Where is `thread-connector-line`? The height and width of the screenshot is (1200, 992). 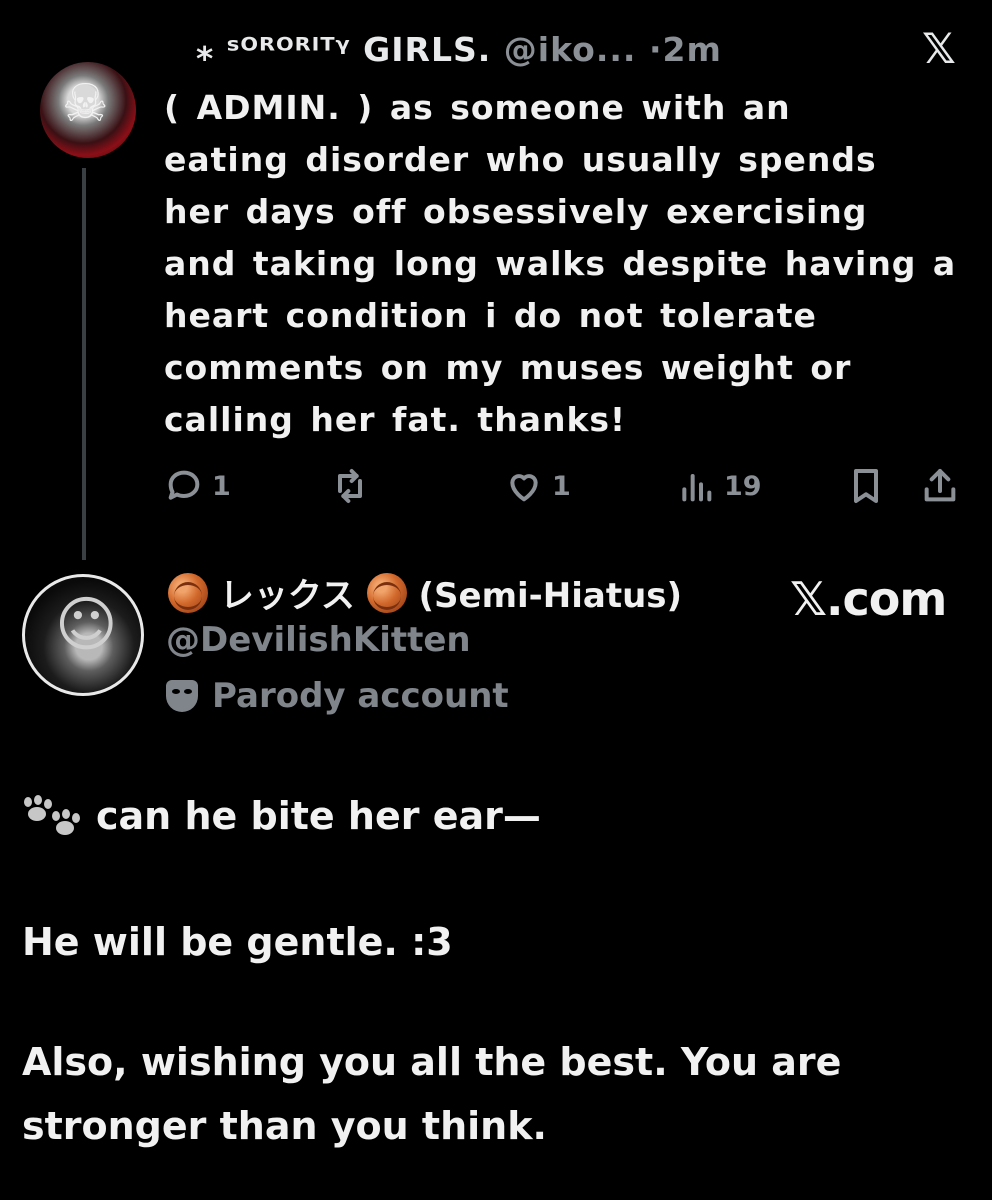 thread-connector-line is located at coordinates (84, 364).